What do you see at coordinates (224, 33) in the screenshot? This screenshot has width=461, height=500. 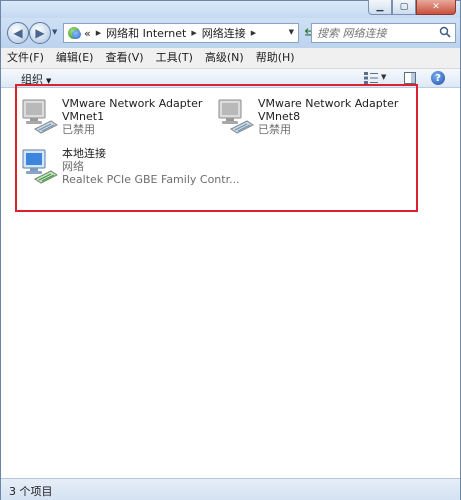 I see `breadcrumb-network-connections: 网络连接` at bounding box center [224, 33].